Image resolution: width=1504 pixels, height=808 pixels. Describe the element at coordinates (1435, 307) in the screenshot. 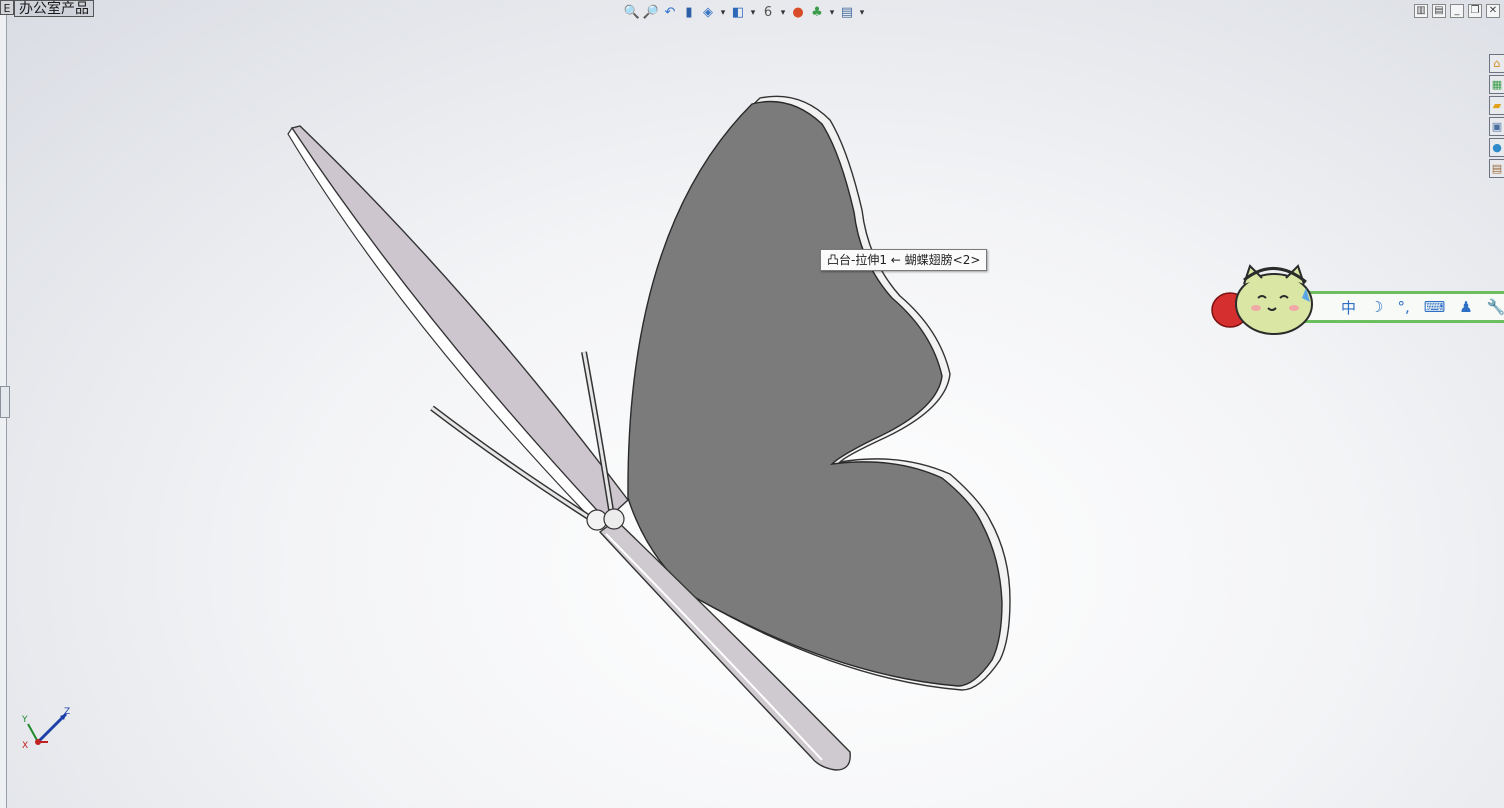

I see `ime-keyboard-icon: ⌨` at that location.